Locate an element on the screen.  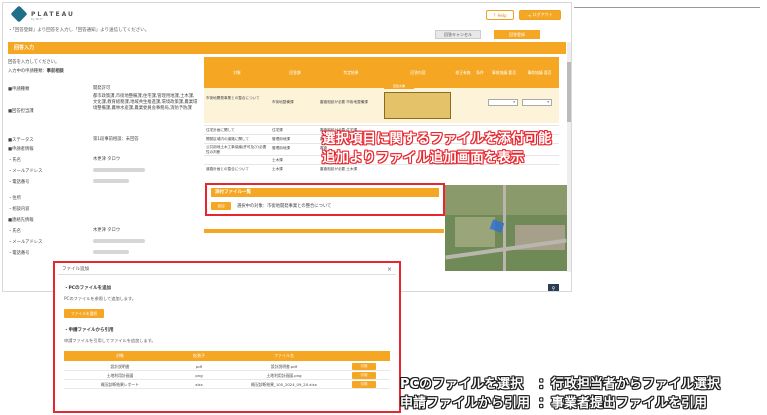
answer-file-tag: 回答文書 is located at coordinates (399, 86).